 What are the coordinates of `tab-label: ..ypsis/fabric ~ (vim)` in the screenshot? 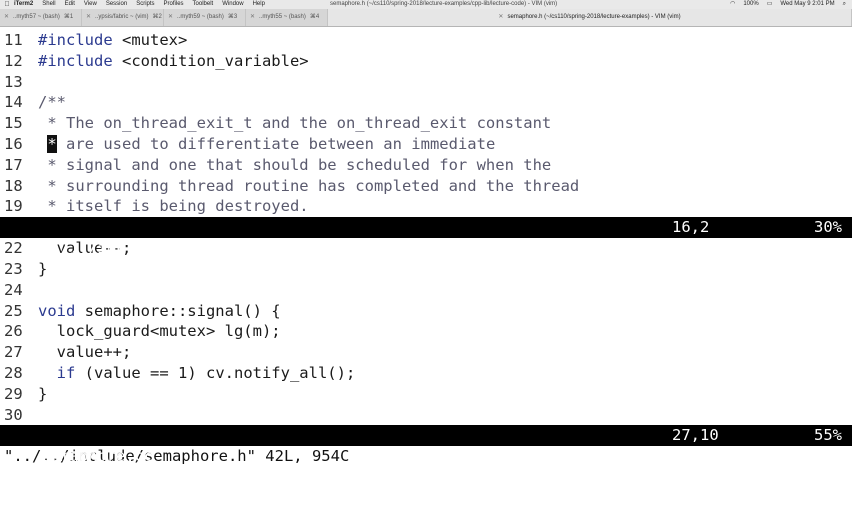 It's located at (122, 17).